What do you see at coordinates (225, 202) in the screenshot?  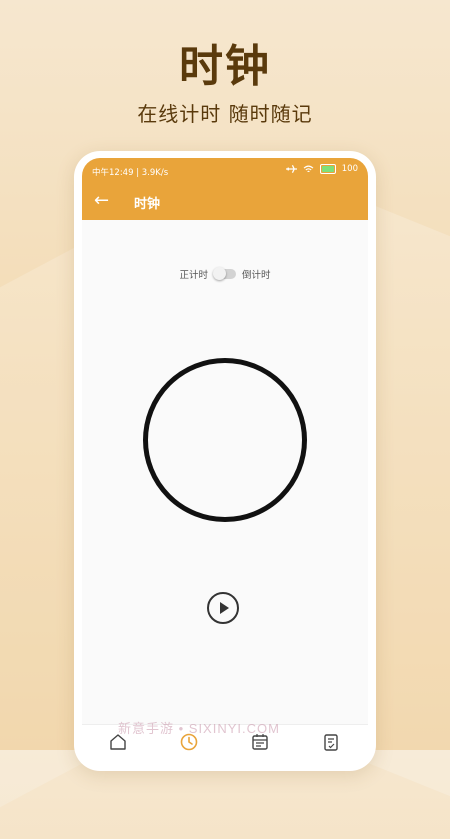 I see `app-bar: ← 时钟` at bounding box center [225, 202].